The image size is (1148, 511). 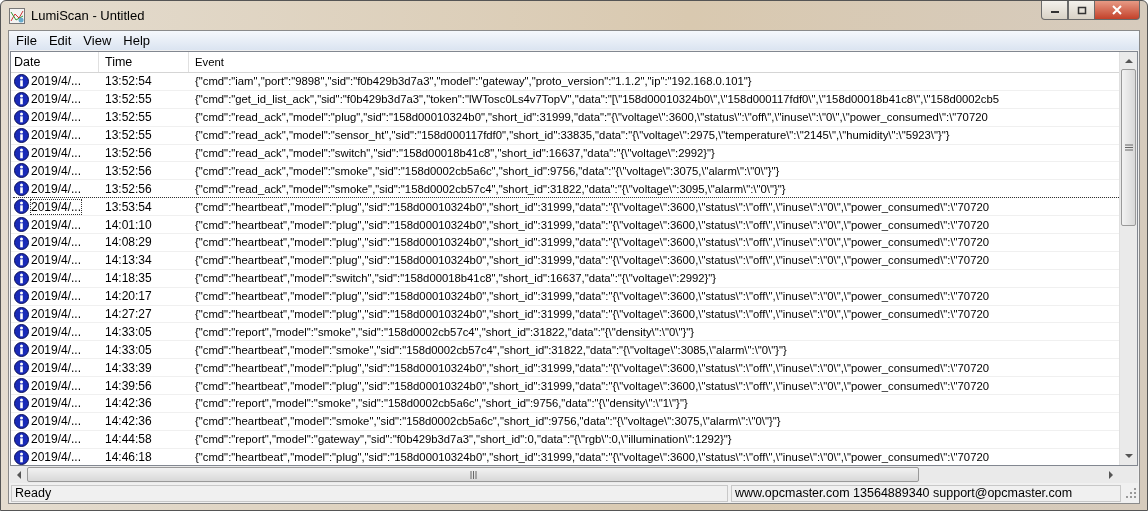 I want to click on event-cell-text: {"cmd":"report","model":"smoke","sid":"158d0002cb57c4","short_id":31822,"data":"{\"density\":\"0\"}"}, so click(x=444, y=332).